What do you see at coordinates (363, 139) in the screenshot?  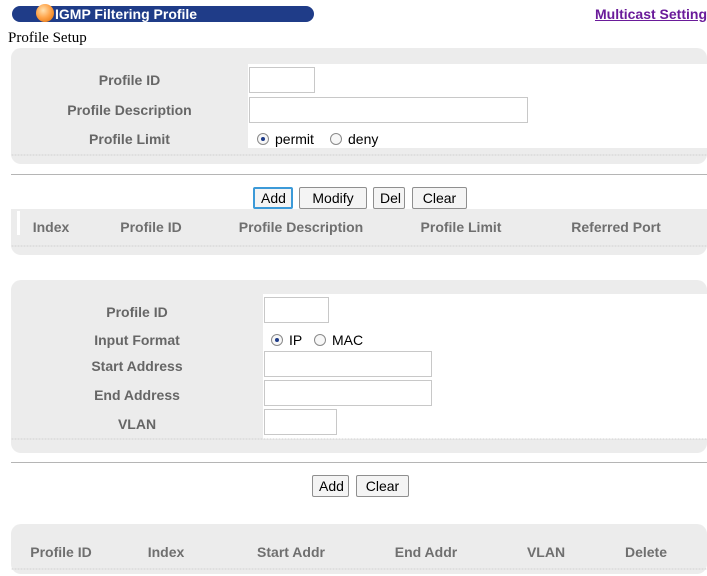 I see `limit-deny-label: deny` at bounding box center [363, 139].